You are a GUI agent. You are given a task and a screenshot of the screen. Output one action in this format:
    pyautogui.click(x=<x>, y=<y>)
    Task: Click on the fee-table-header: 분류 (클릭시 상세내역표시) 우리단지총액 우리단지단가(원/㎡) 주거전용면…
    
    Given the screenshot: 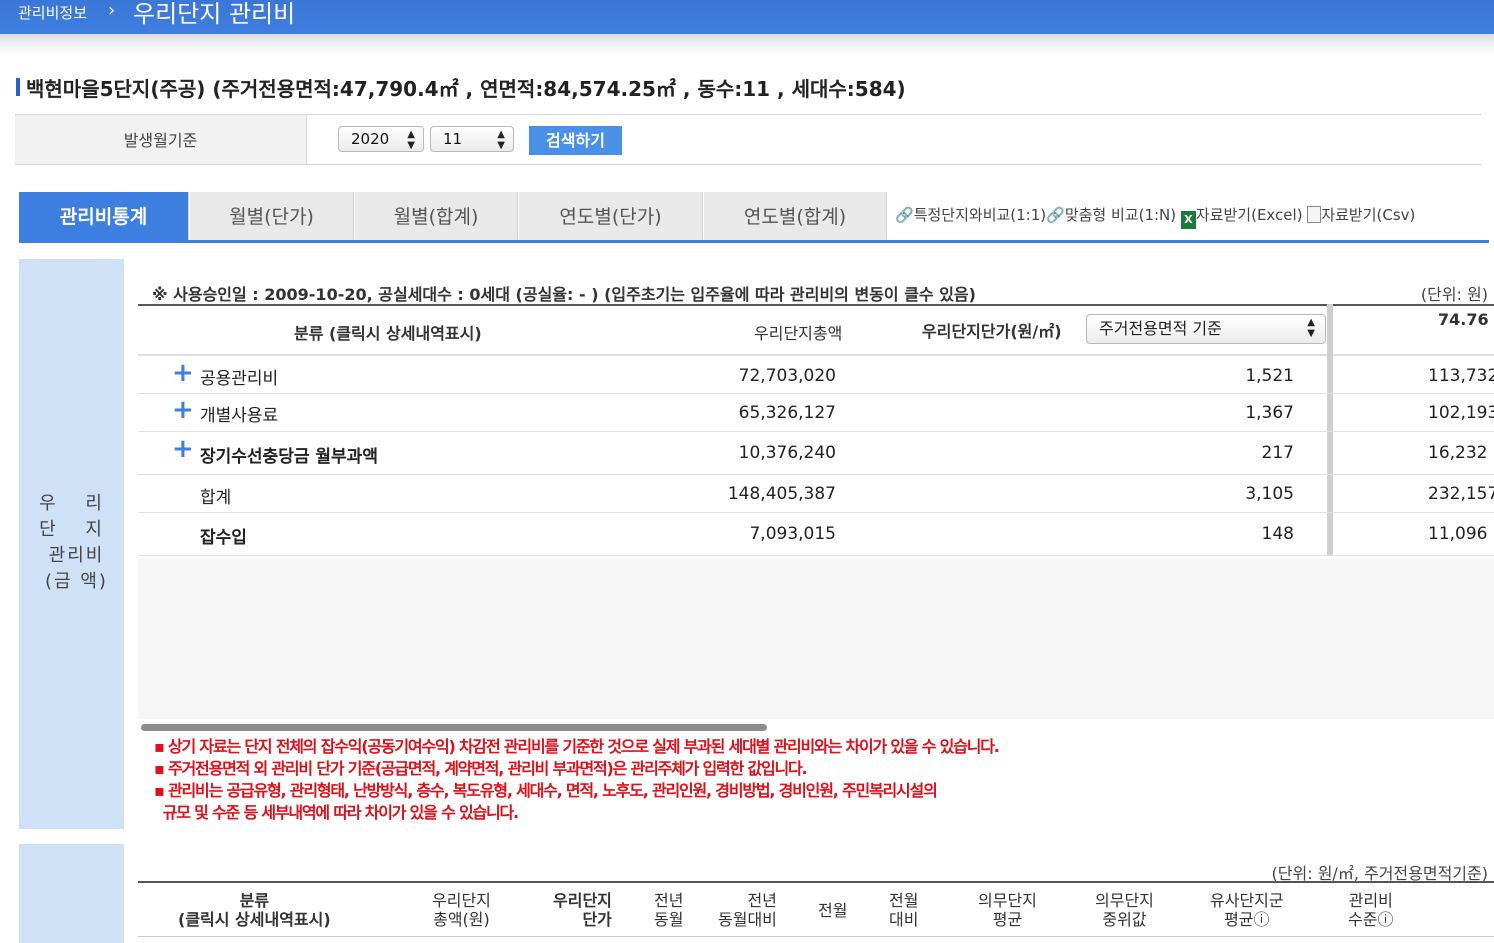 What is the action you would take?
    pyautogui.click(x=816, y=330)
    